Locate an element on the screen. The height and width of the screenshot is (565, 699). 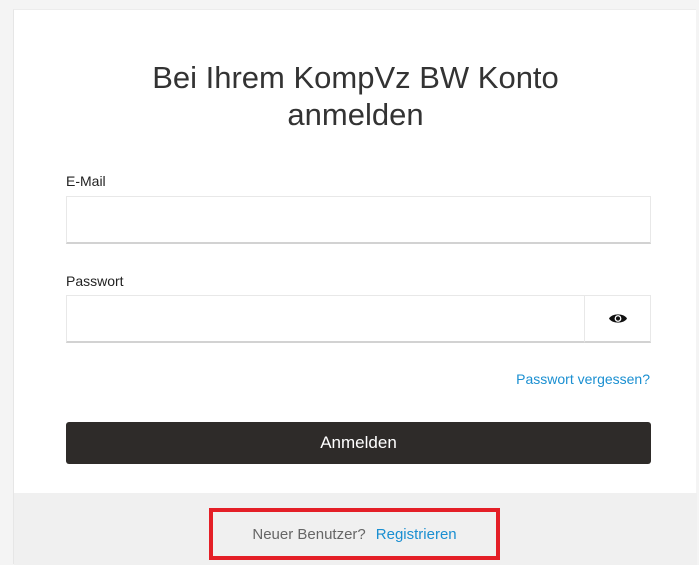
page-title-line-2: anmelden is located at coordinates (355, 114).